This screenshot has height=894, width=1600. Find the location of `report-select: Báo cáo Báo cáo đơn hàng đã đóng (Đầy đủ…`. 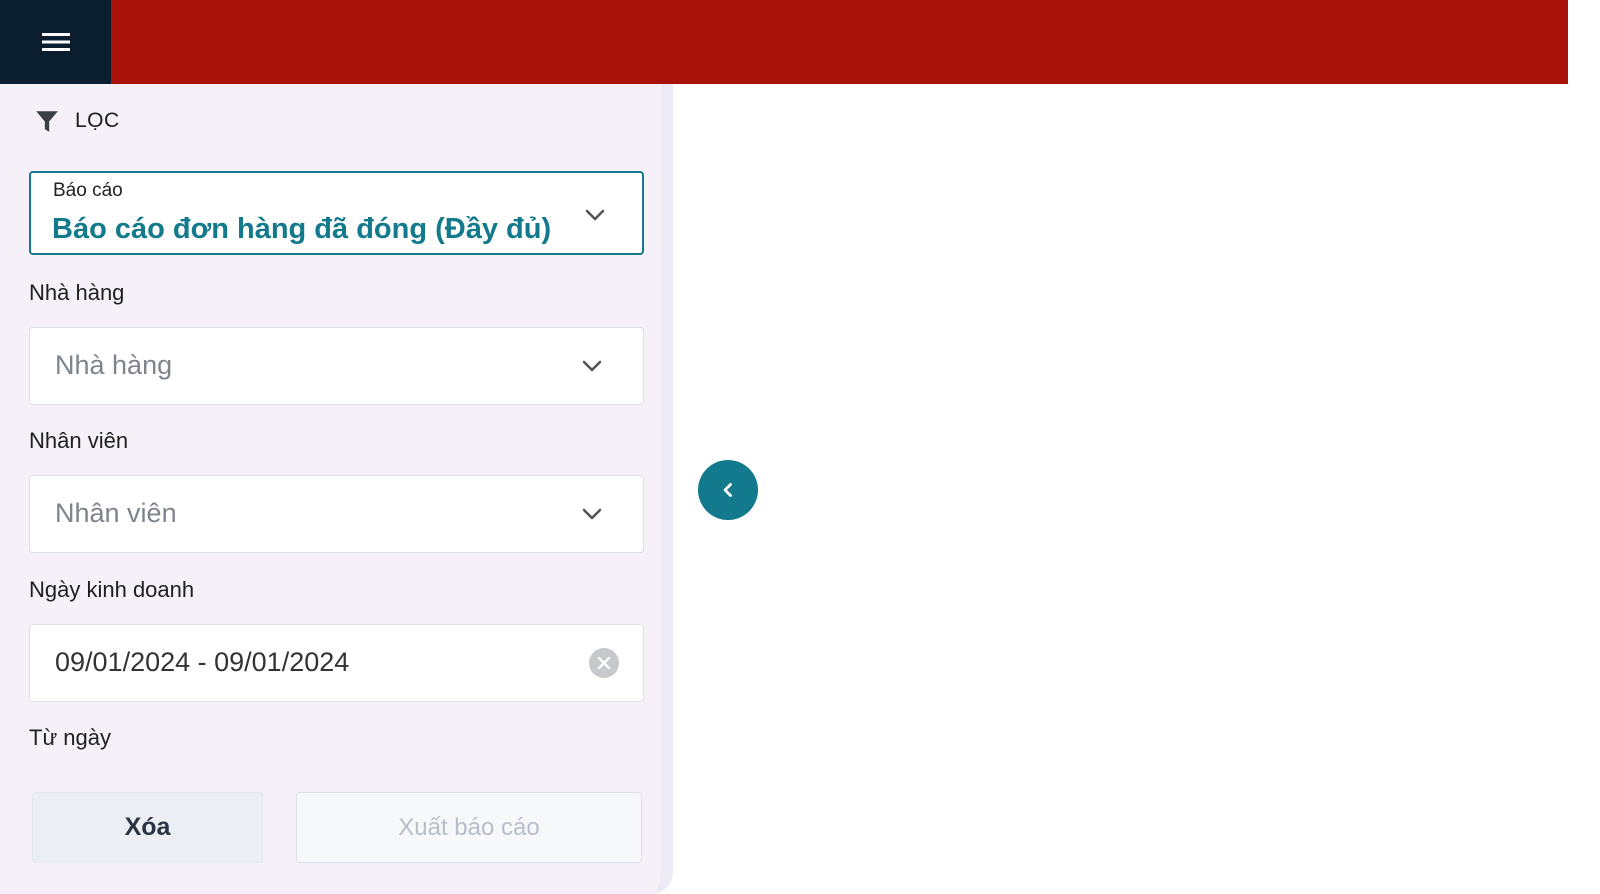

report-select: Báo cáo Báo cáo đơn hàng đã đóng (Đầy đủ… is located at coordinates (336, 213).